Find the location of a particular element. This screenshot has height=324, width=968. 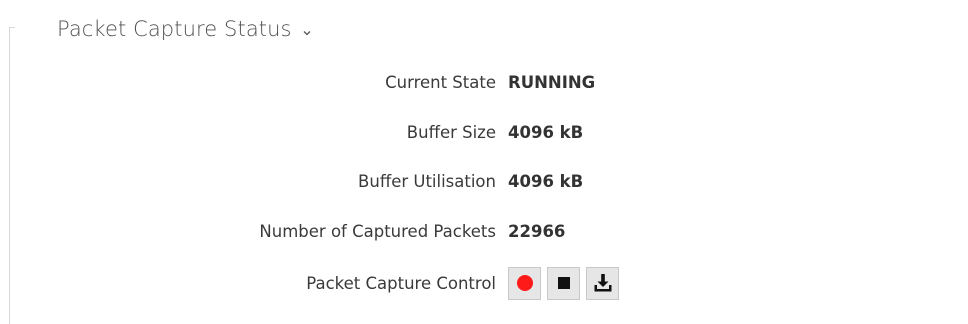

stop-capture-button is located at coordinates (563, 283).